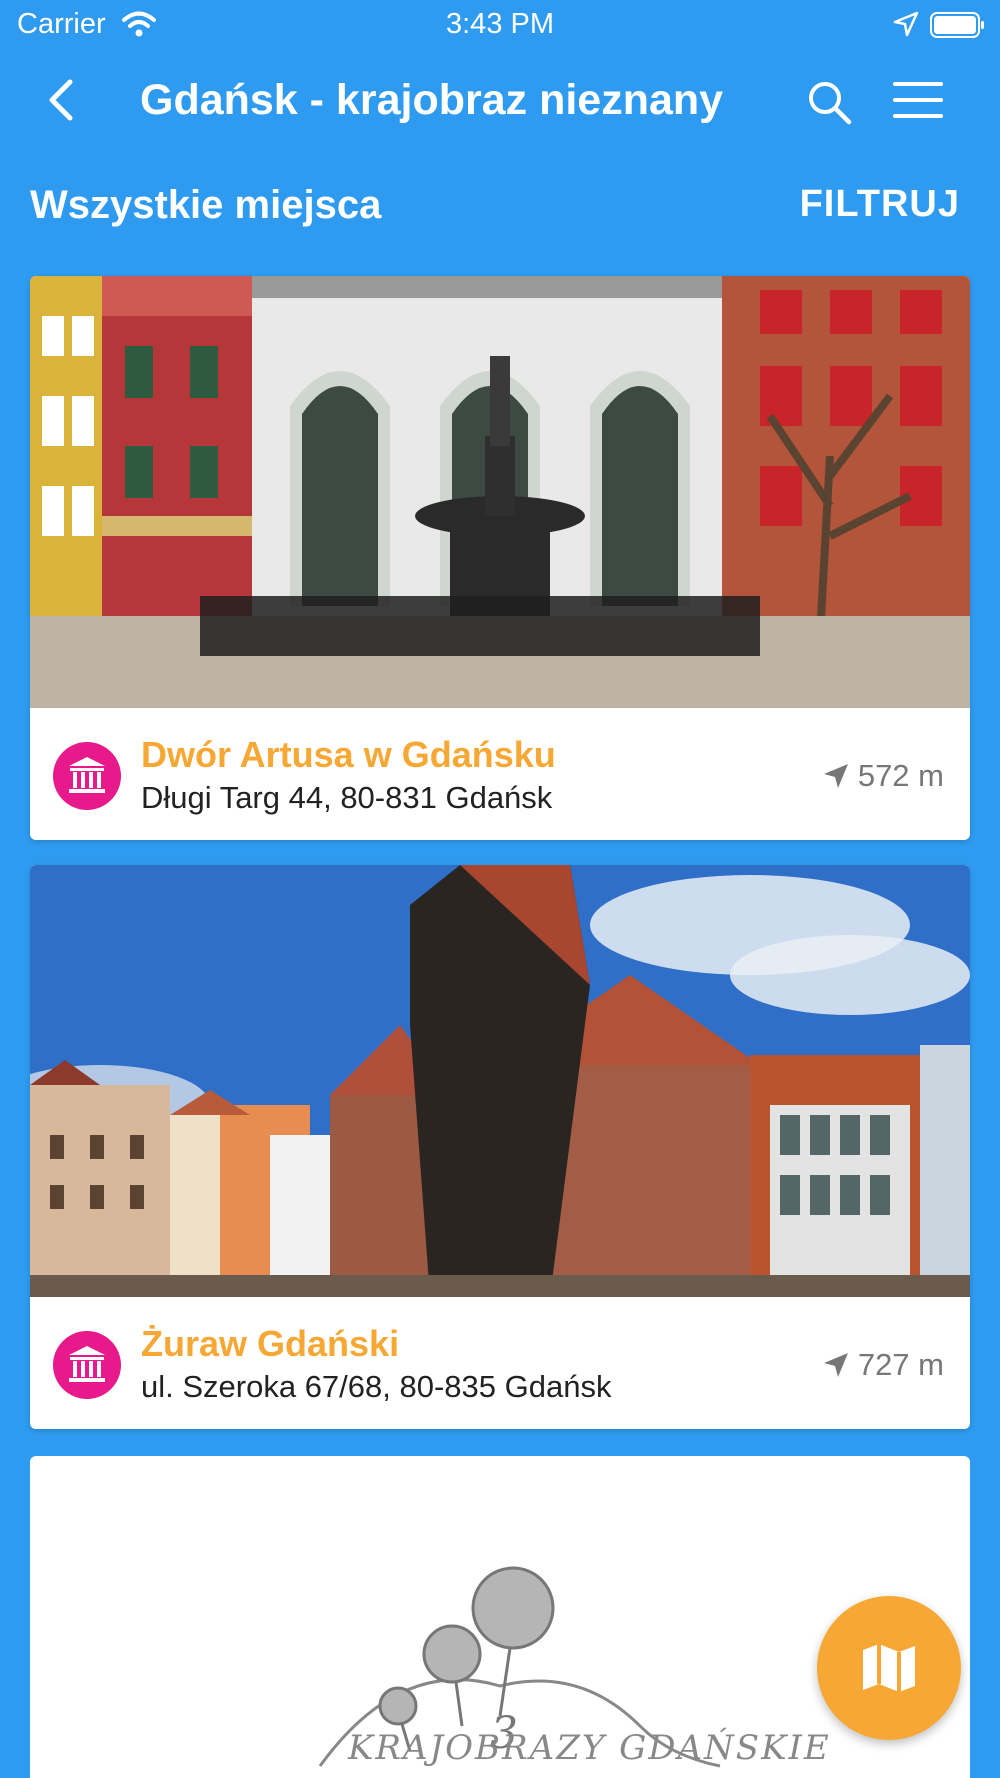  I want to click on map-view-button, so click(889, 1668).